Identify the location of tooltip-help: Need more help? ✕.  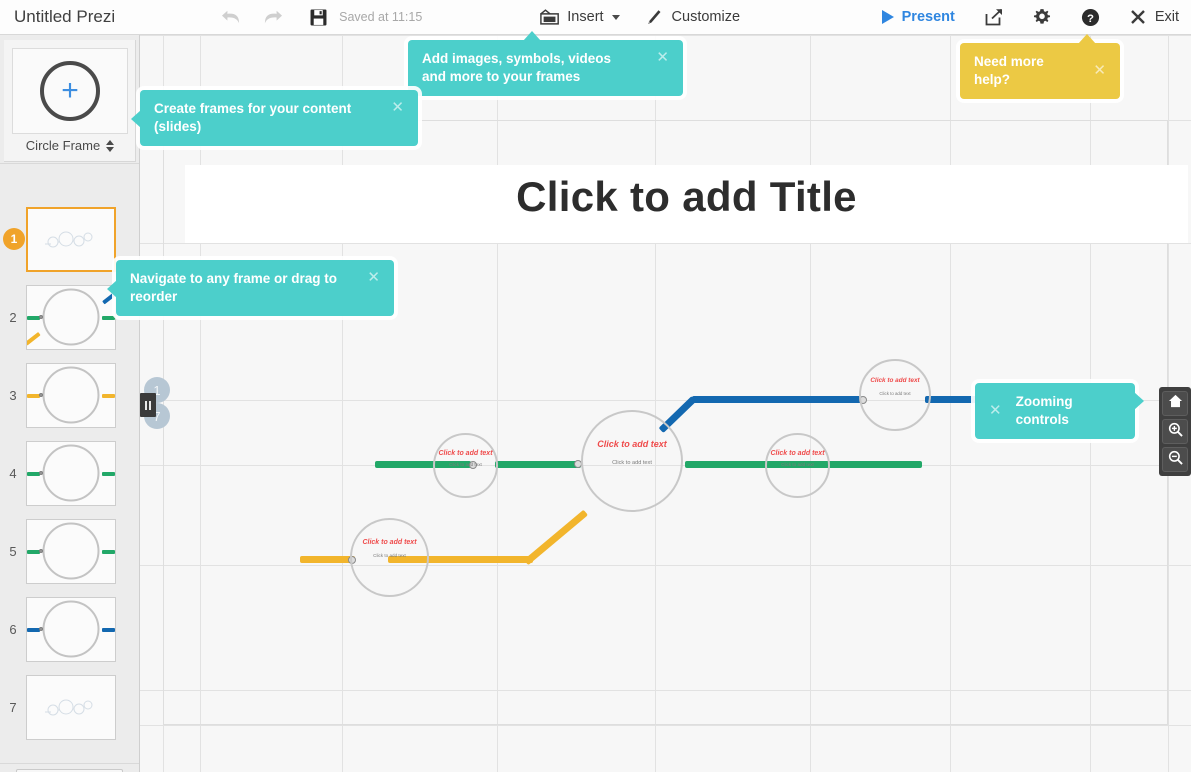
(1040, 66).